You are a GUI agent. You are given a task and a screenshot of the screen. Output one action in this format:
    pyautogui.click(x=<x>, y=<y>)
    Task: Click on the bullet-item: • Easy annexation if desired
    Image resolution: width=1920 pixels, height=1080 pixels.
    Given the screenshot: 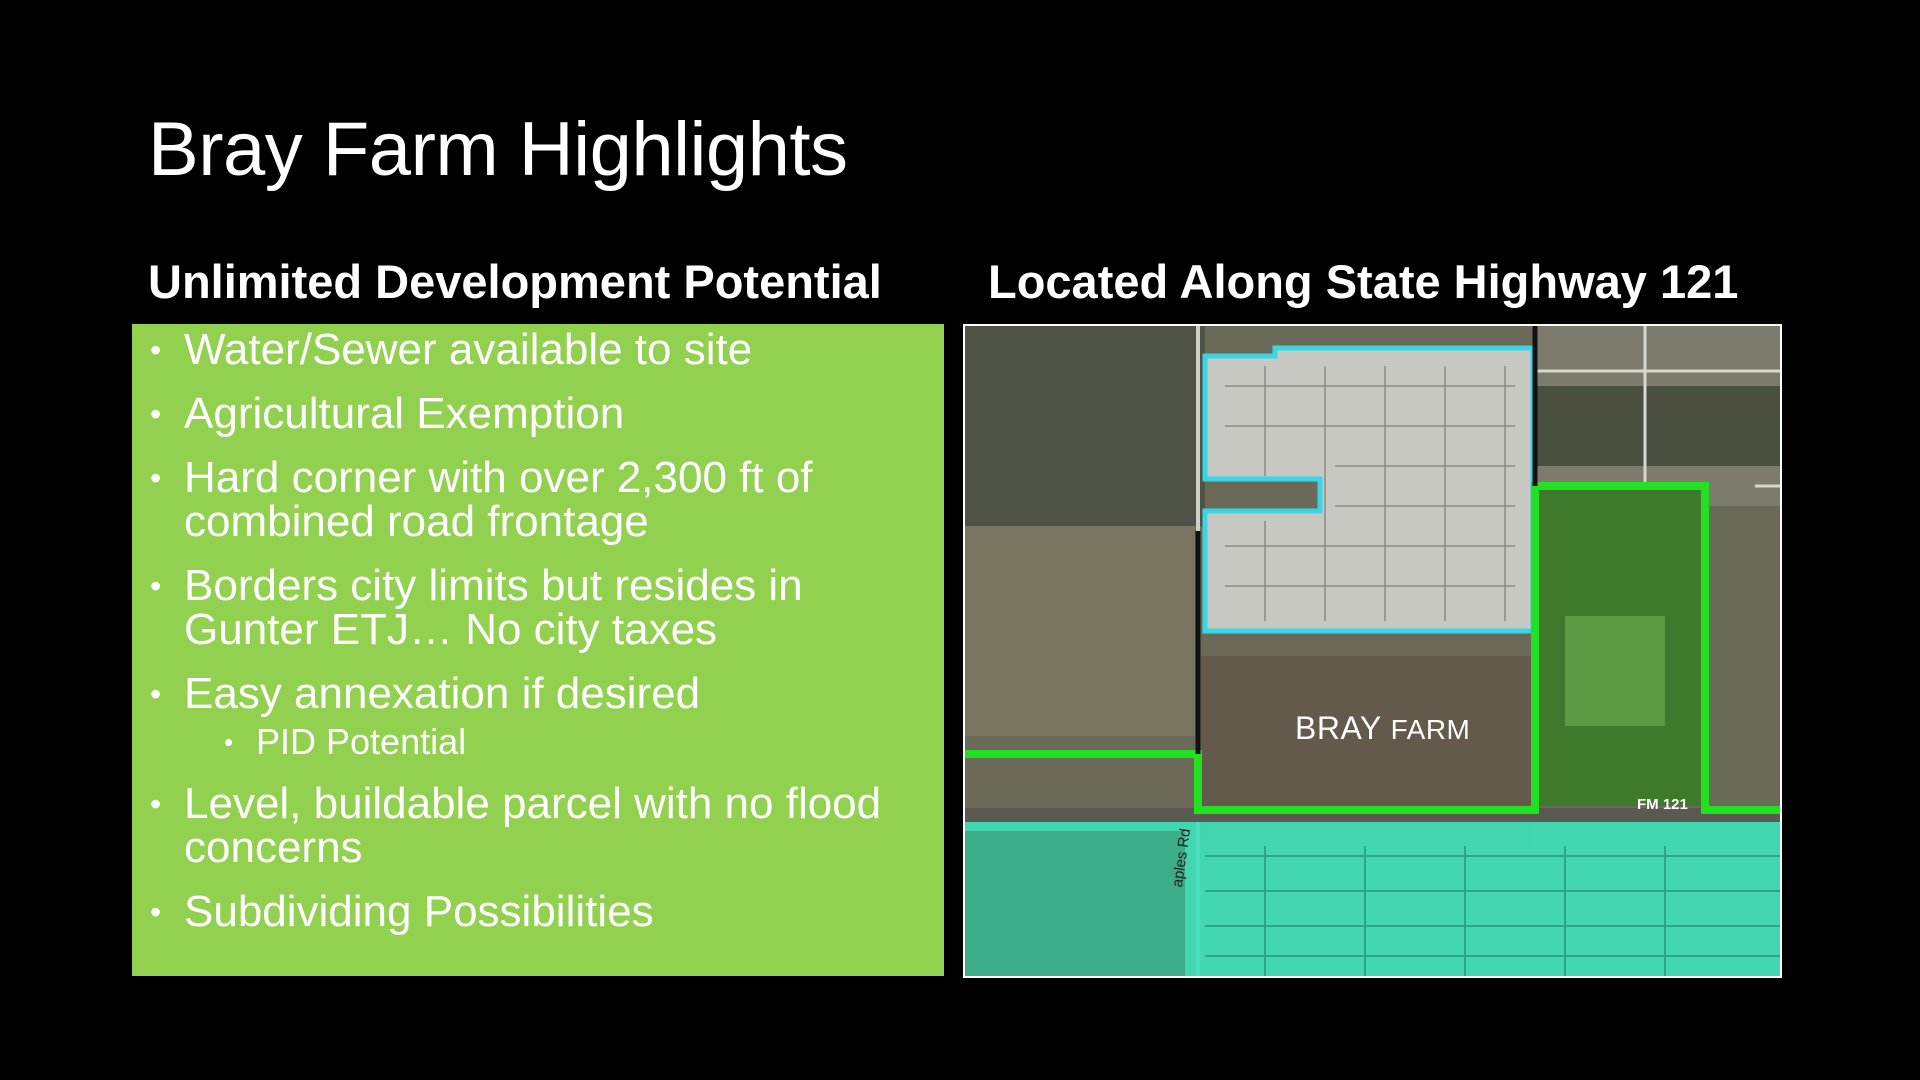 What is the action you would take?
    pyautogui.click(x=543, y=694)
    